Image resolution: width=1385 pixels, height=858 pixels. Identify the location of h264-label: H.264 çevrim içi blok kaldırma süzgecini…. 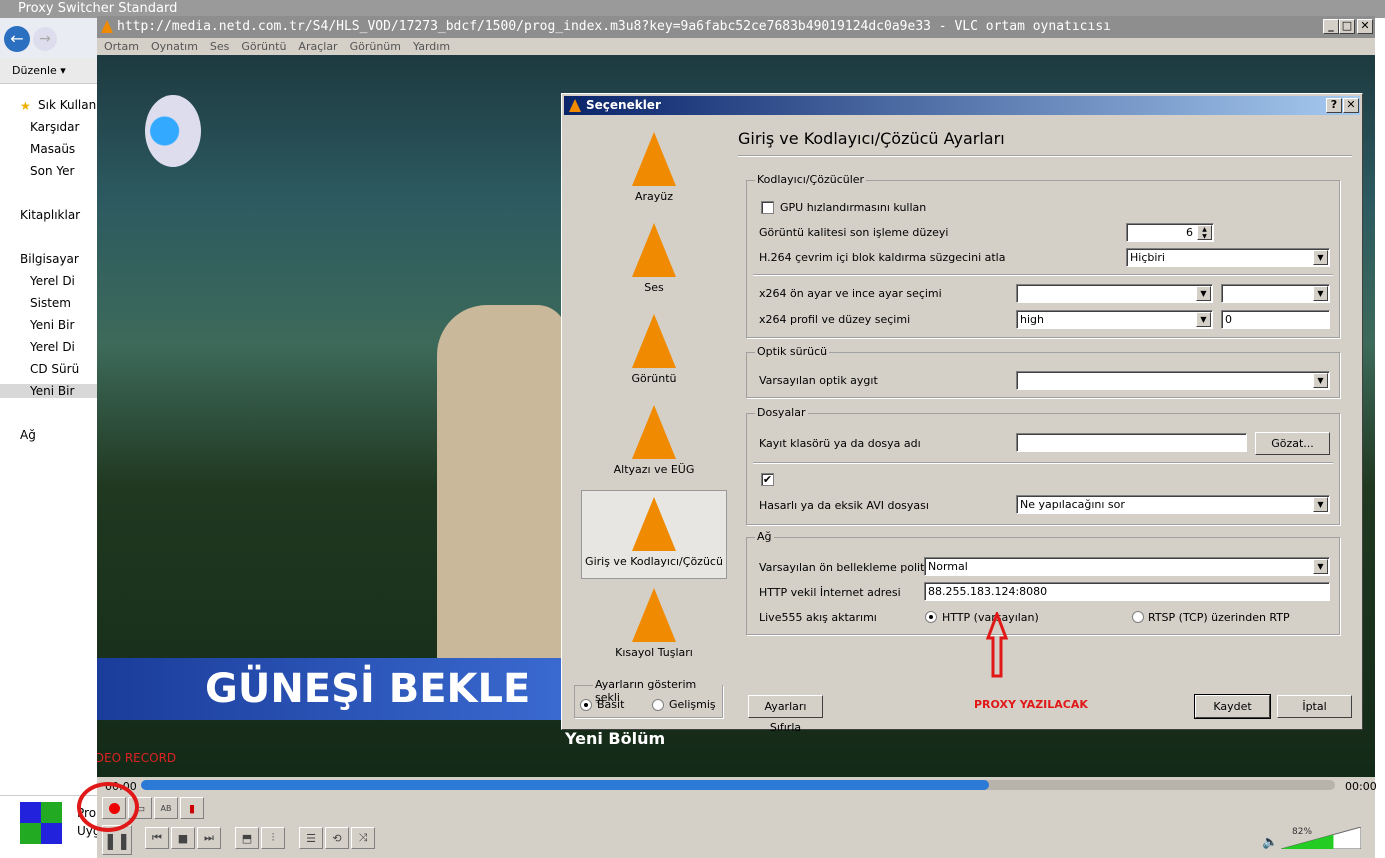
(882, 257).